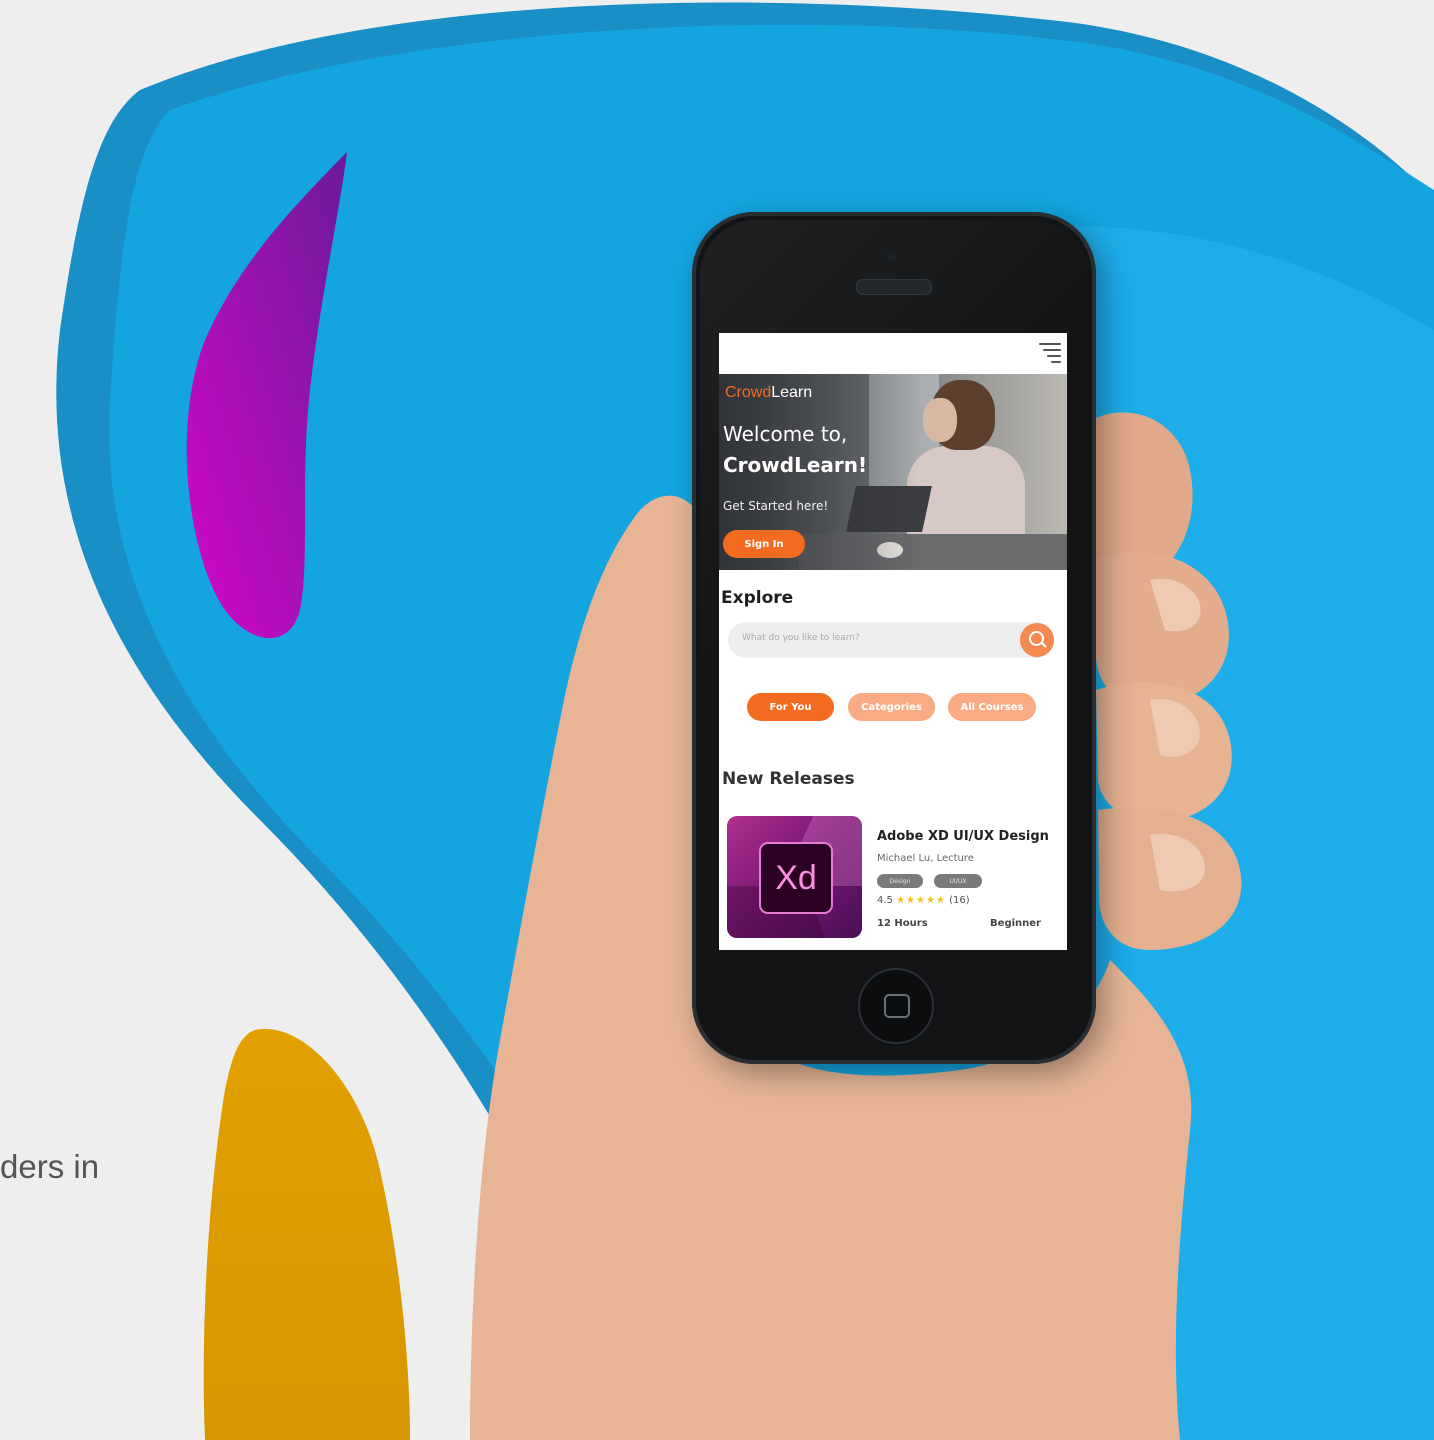 The height and width of the screenshot is (1440, 1434). I want to click on earpiece-speaker, so click(894, 287).